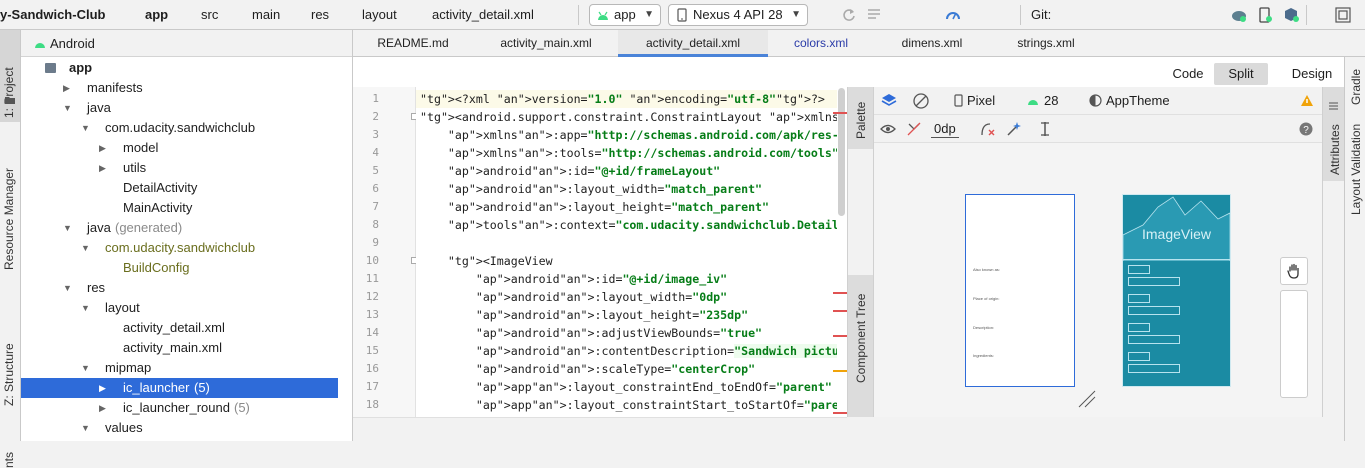  I want to click on tree-item: ▶ manifests, so click(186, 88).